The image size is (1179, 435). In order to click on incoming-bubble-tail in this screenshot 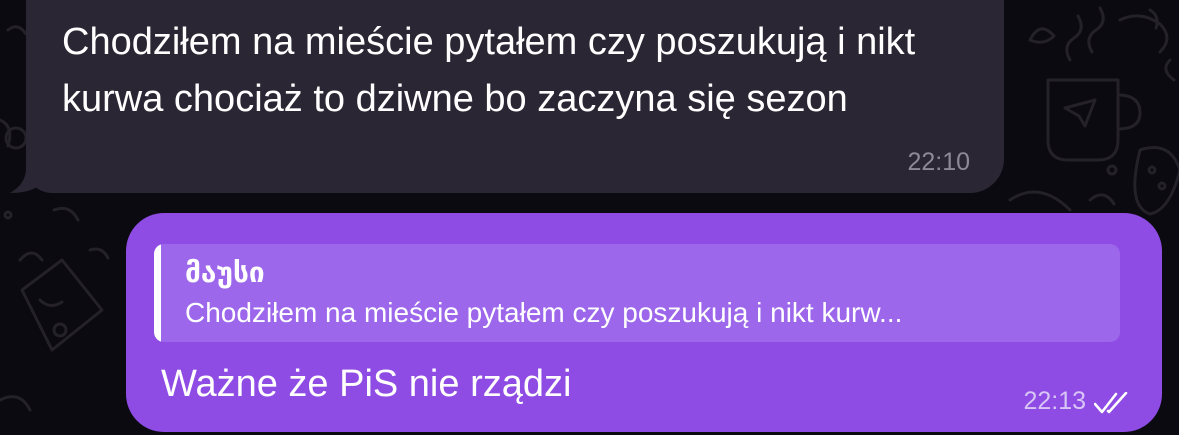, I will do `click(25, 180)`.